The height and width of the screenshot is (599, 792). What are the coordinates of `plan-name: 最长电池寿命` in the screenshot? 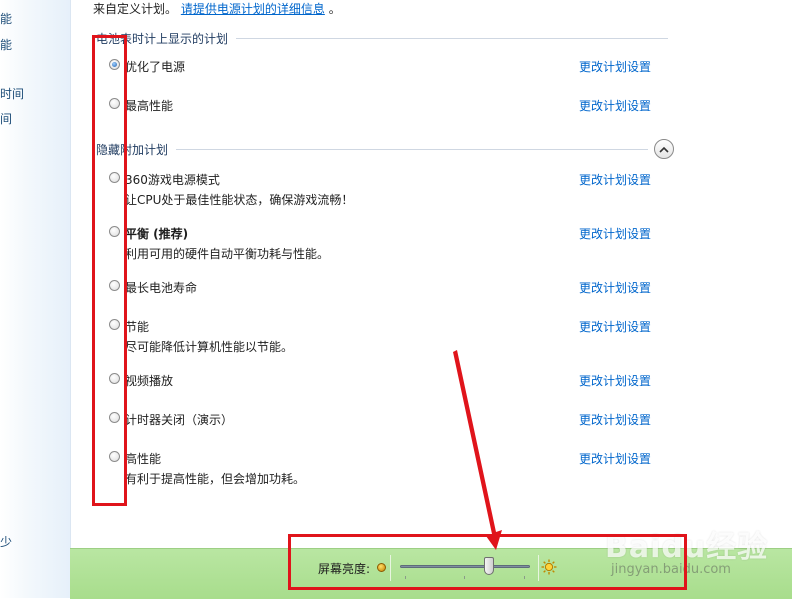 It's located at (161, 288).